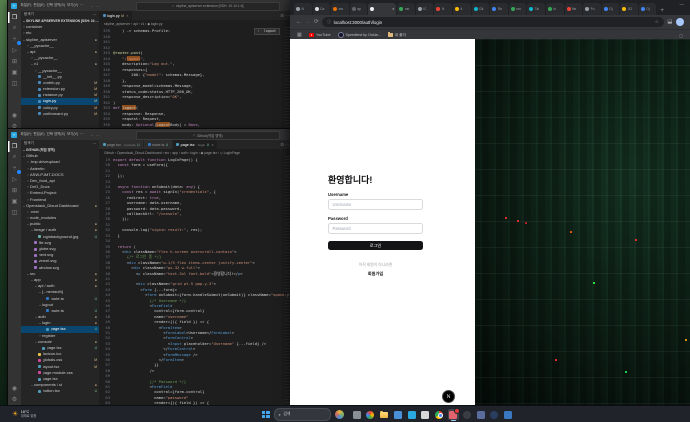 The width and height of the screenshot is (690, 422). Describe the element at coordinates (24, 414) in the screenshot. I see `taskbar-weather-widget: ☀ 16°C 대체로 맑음` at that location.